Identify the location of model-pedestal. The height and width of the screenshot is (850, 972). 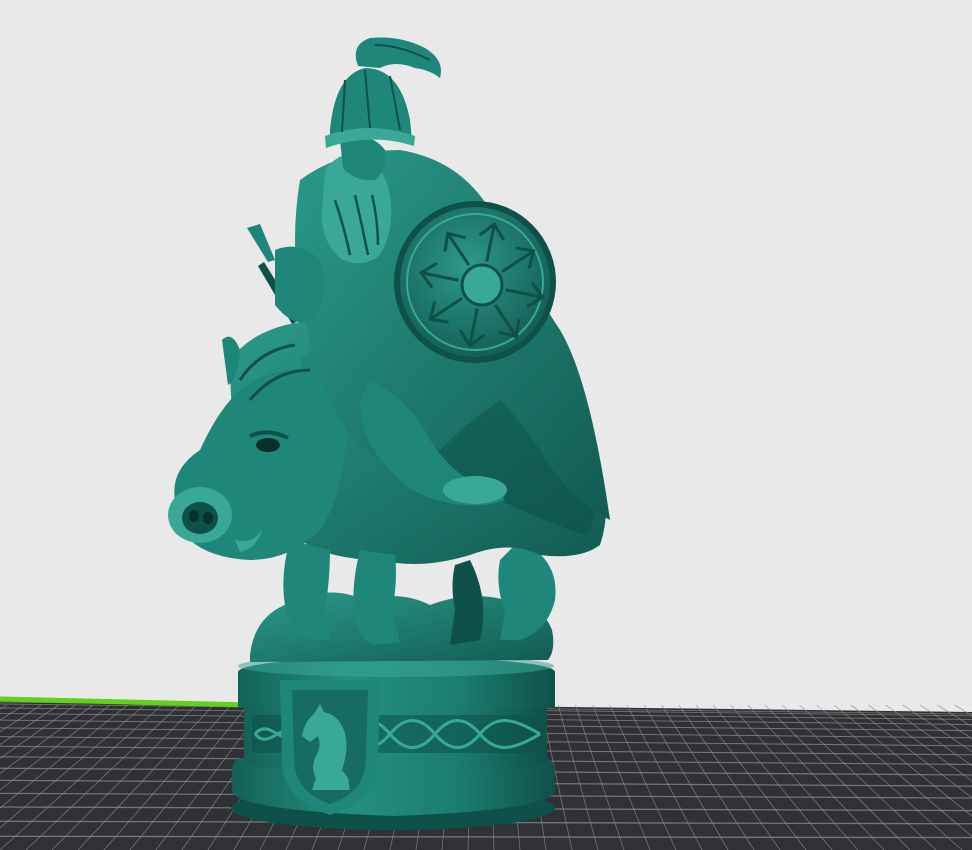
(393, 742).